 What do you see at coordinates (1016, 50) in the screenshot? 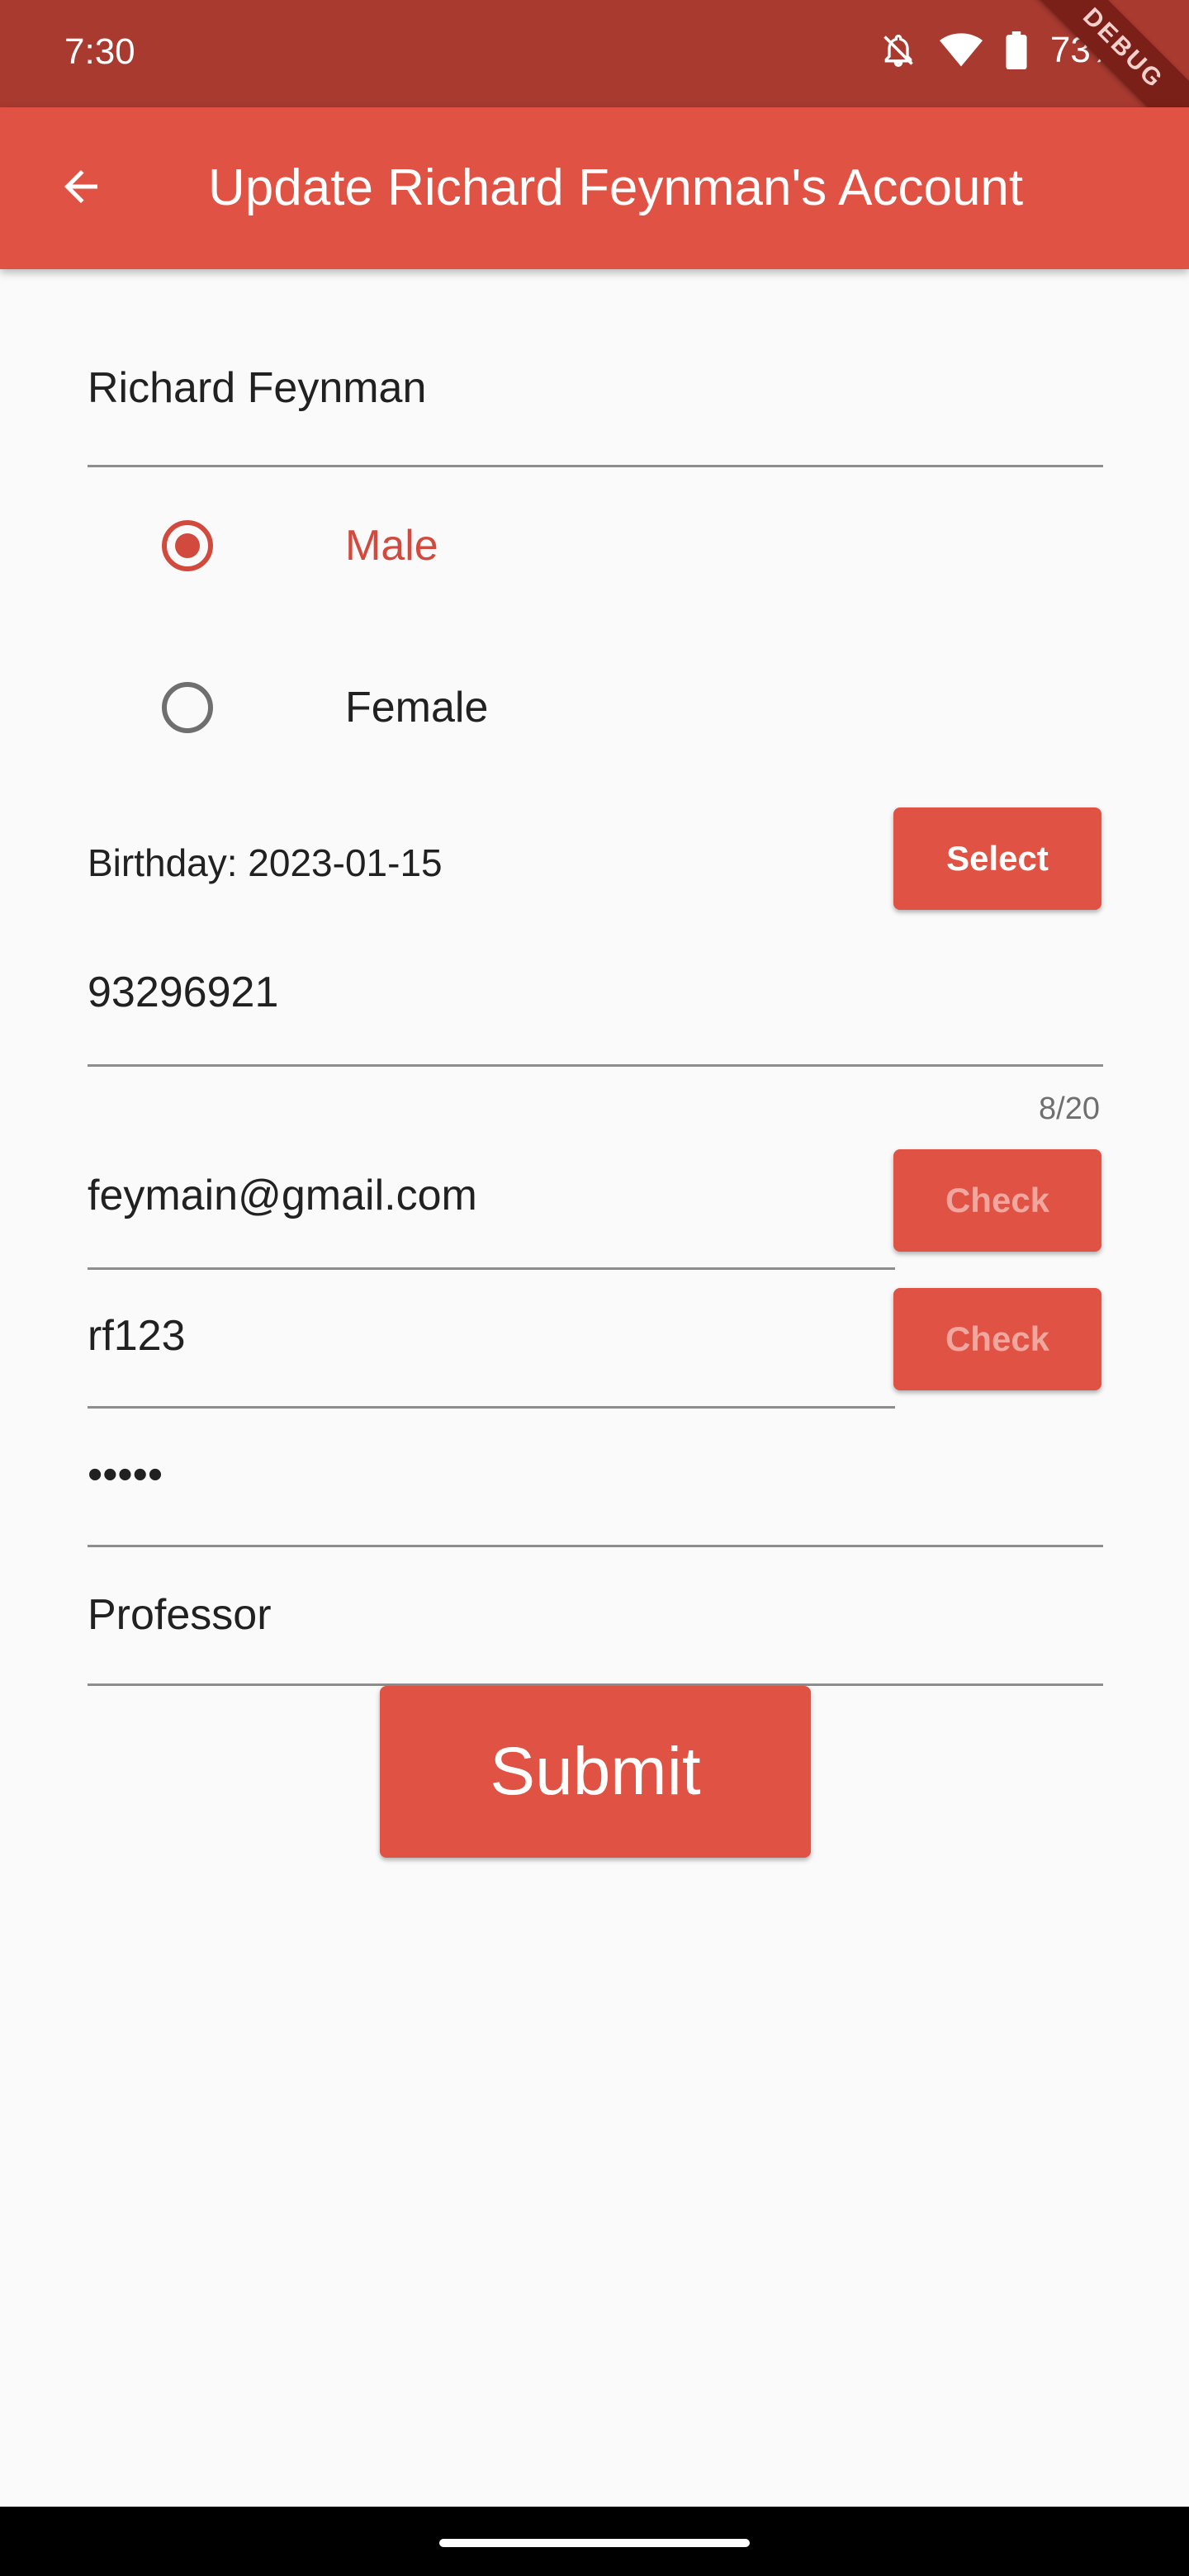
I see `battery-icon` at bounding box center [1016, 50].